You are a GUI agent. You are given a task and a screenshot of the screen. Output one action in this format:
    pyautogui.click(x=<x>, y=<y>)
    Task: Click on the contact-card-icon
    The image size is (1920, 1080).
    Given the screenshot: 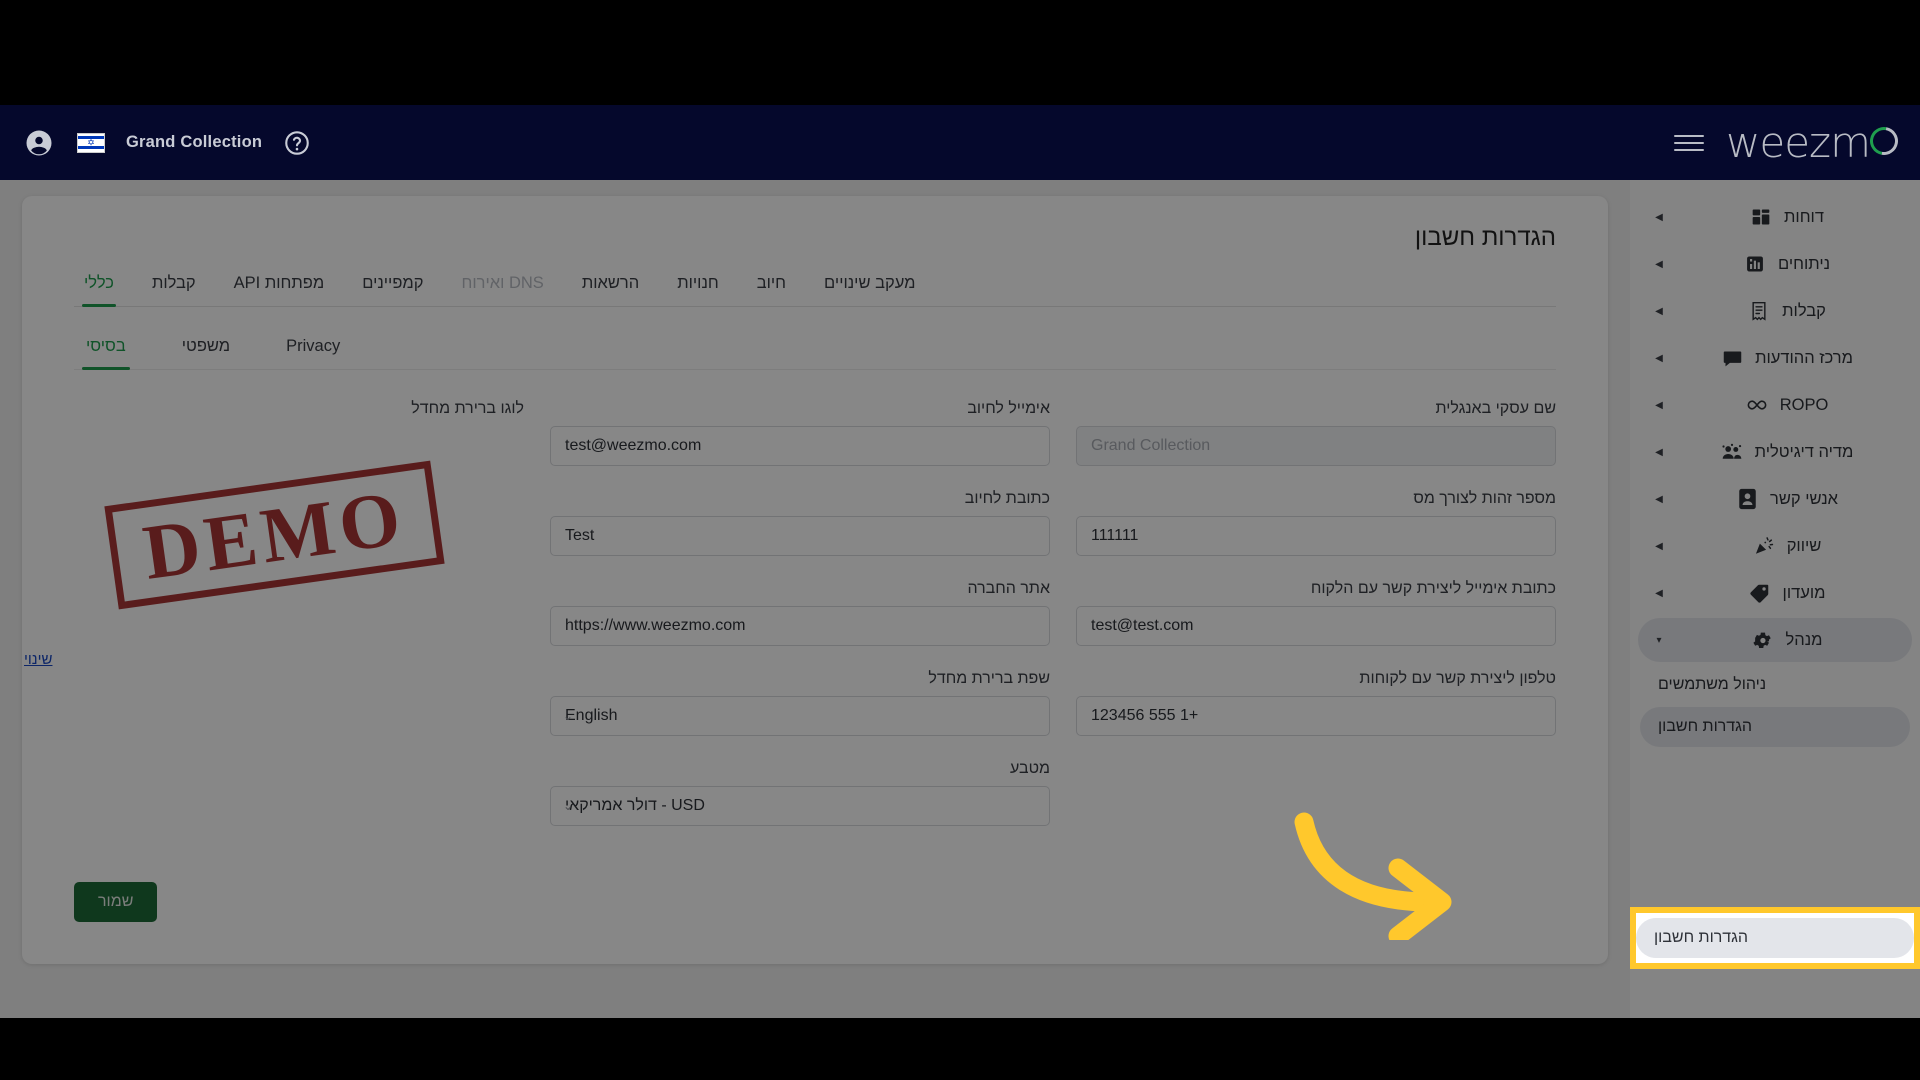 What is the action you would take?
    pyautogui.click(x=1747, y=499)
    